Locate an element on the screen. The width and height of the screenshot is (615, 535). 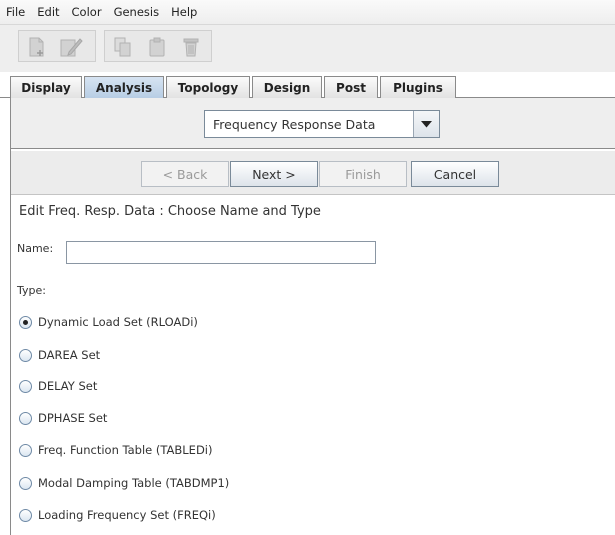
new-icon is located at coordinates (36, 47).